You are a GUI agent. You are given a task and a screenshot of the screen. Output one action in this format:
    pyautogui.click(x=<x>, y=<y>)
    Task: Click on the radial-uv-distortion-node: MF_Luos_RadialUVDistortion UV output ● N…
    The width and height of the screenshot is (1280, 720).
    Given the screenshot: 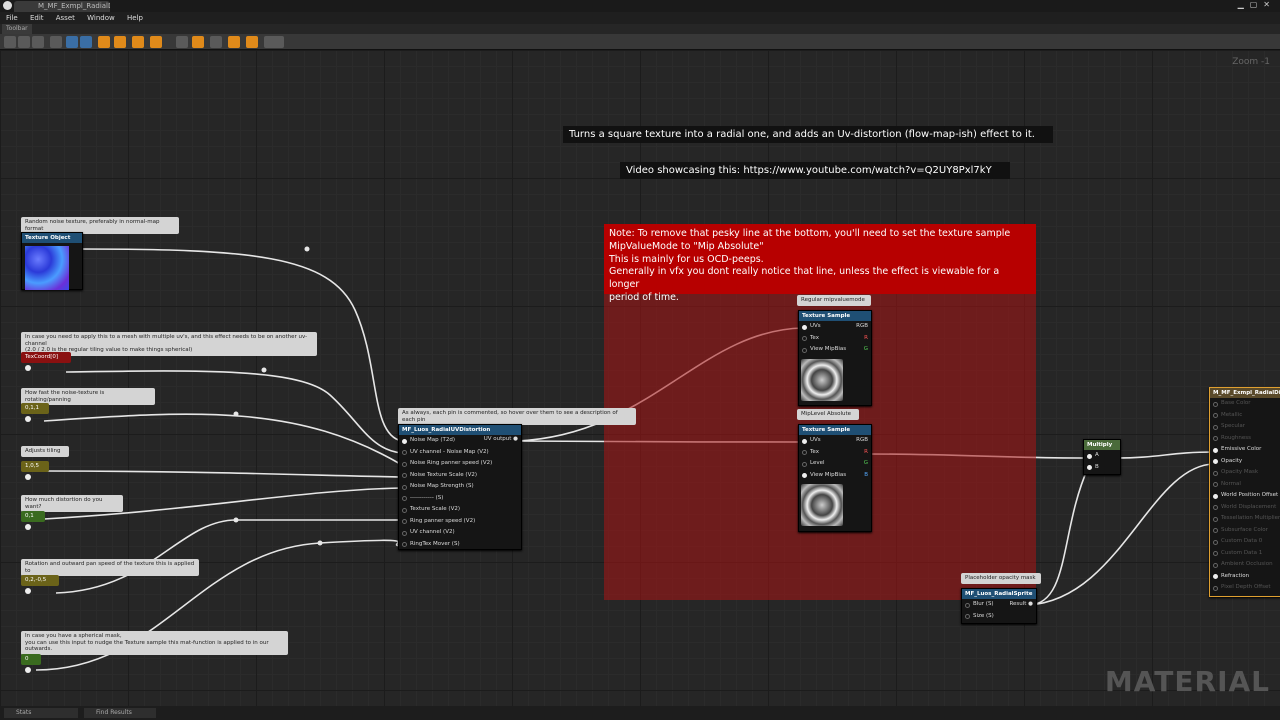 What is the action you would take?
    pyautogui.click(x=460, y=487)
    